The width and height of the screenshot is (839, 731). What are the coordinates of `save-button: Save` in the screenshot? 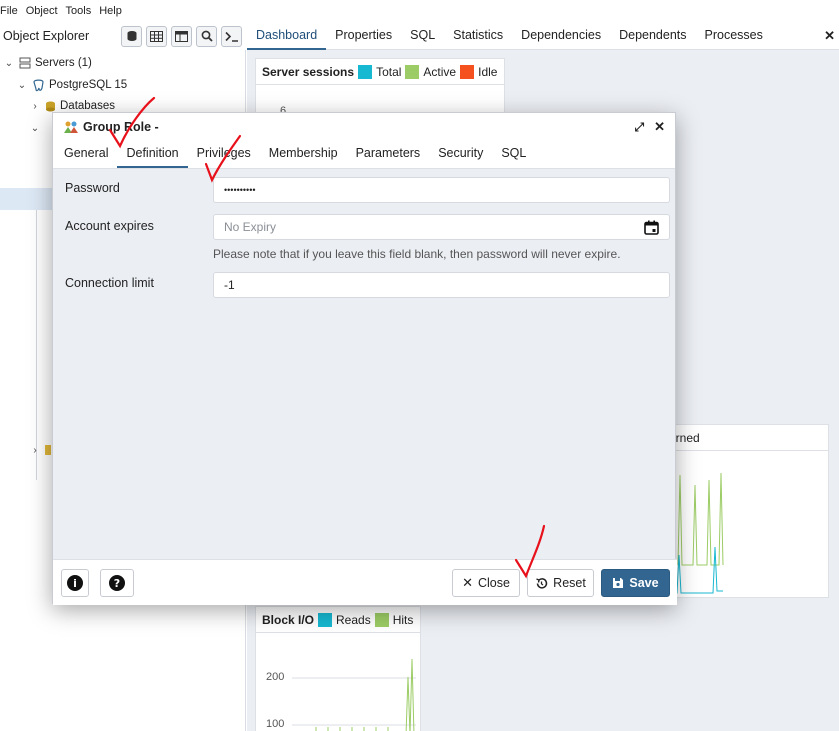 It's located at (635, 583).